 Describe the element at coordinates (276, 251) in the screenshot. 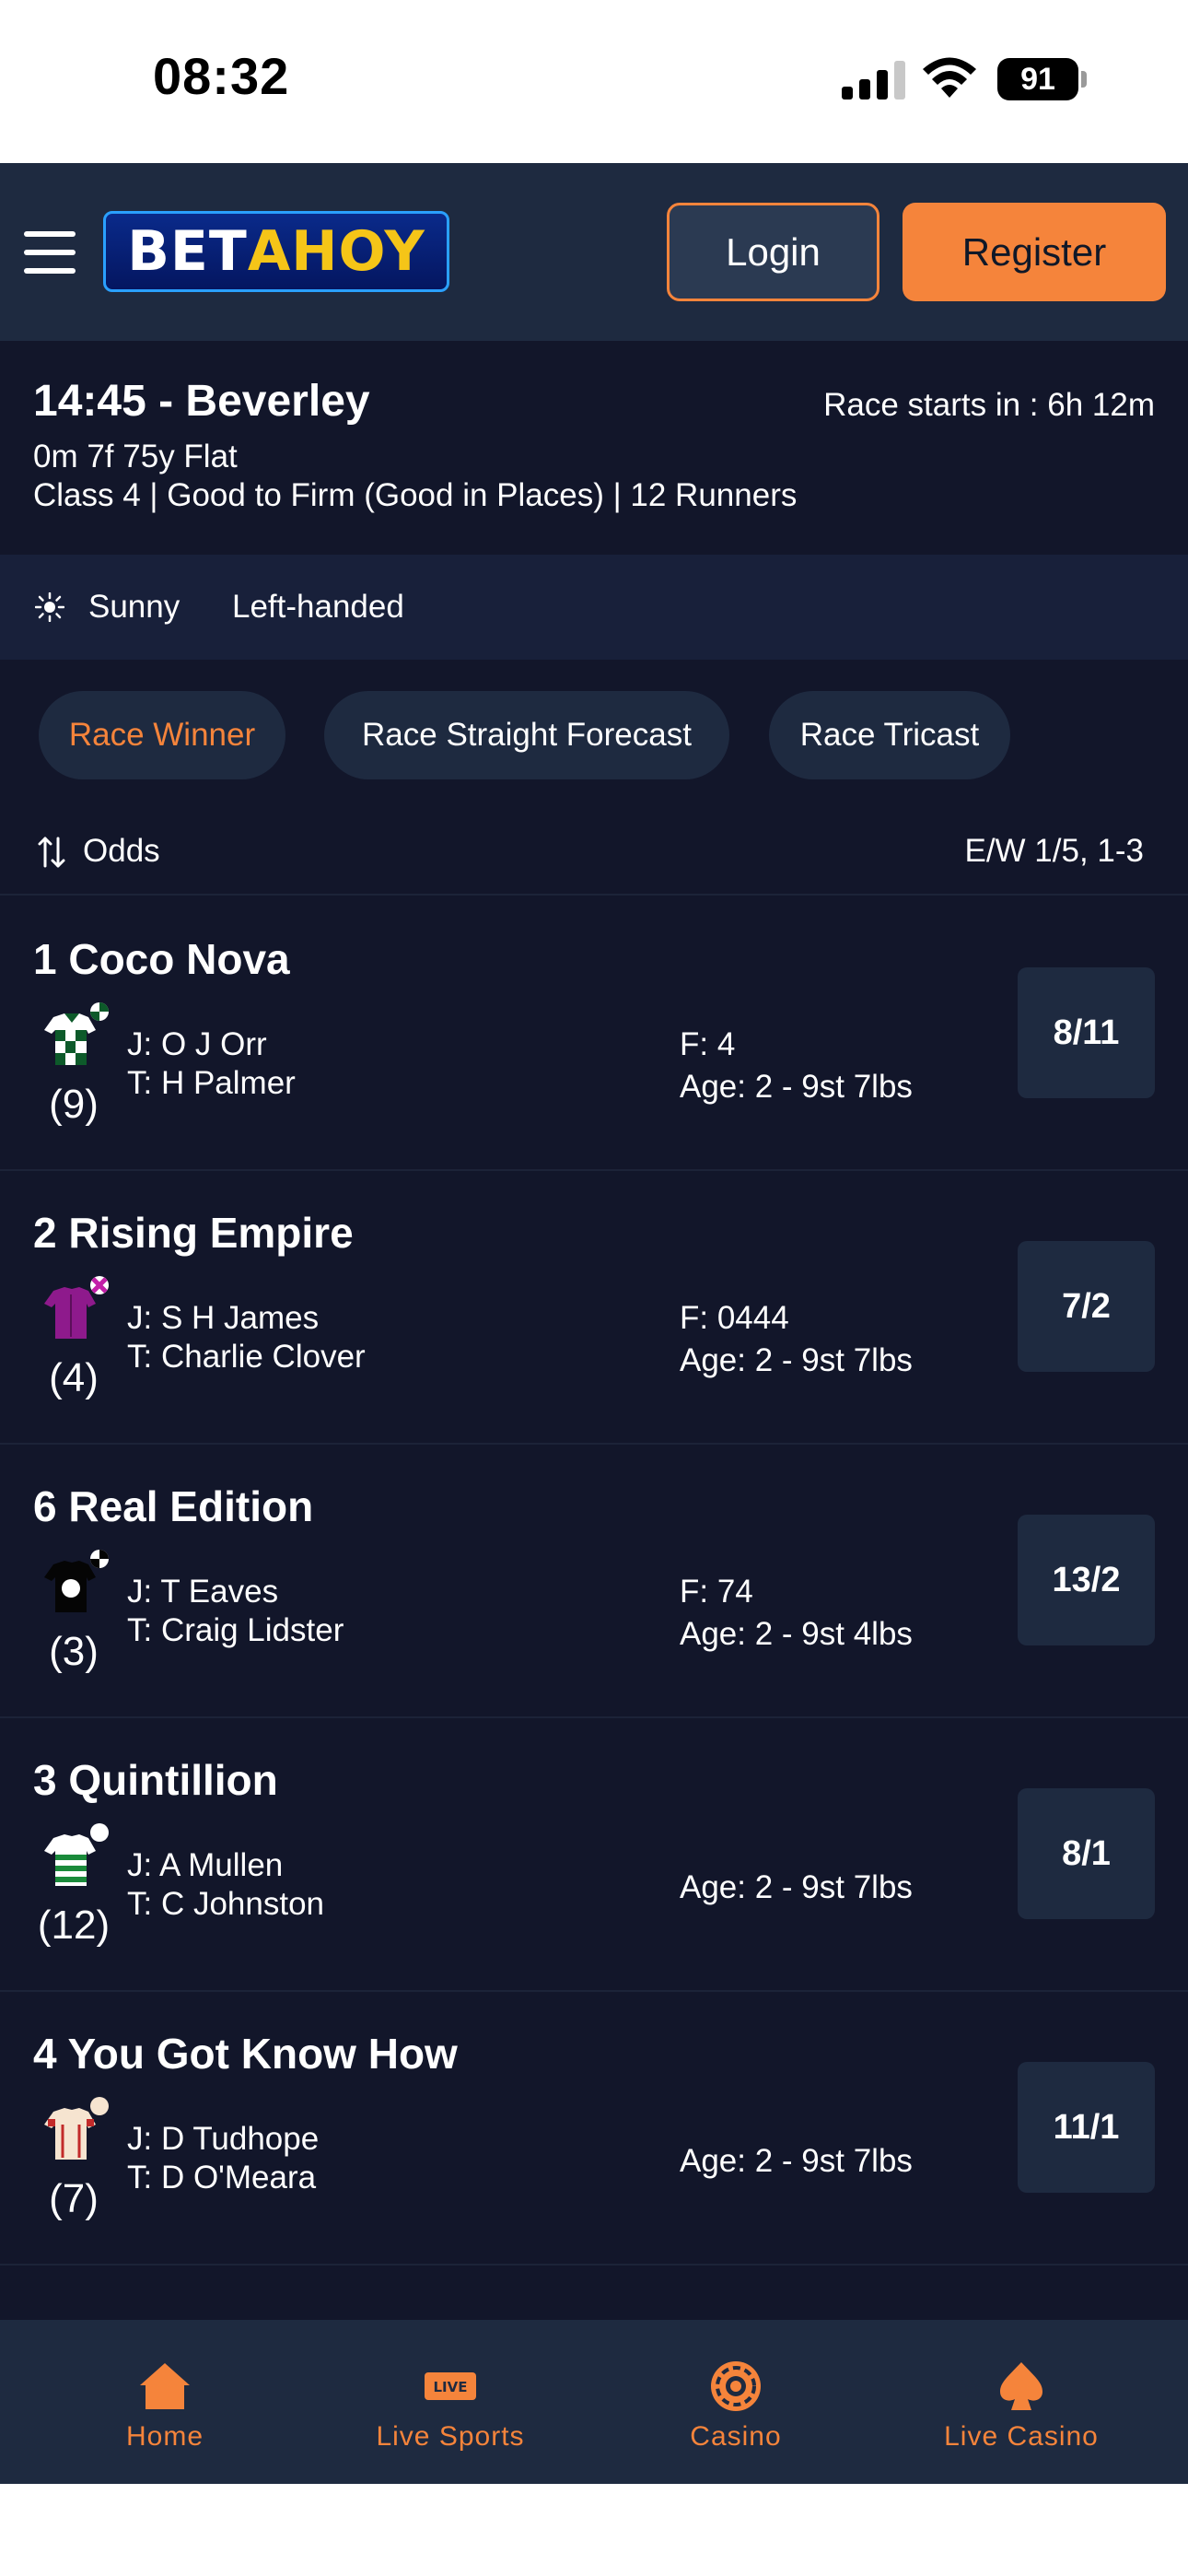

I see `betahoy-logo: BET AHOY` at that location.